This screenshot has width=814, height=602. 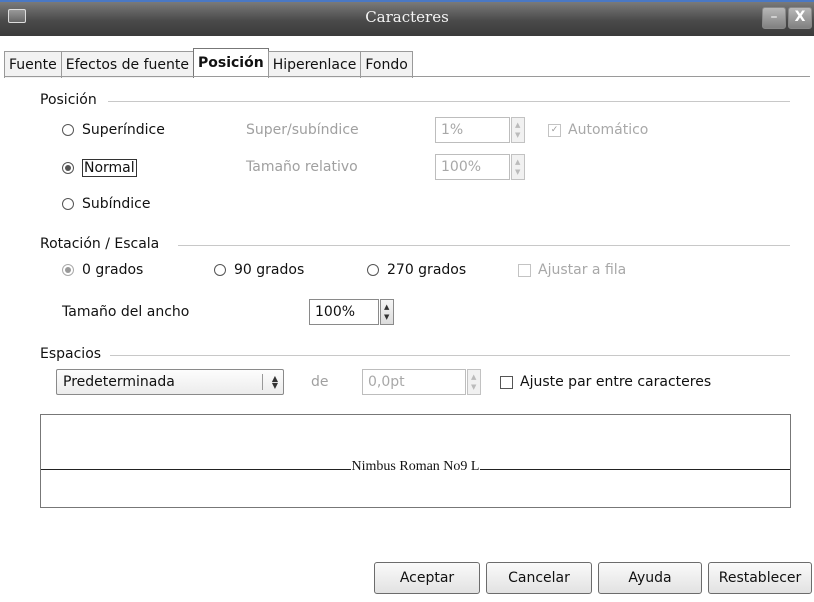 I want to click on width-scale-label: Tamaño del ancho, so click(x=126, y=312).